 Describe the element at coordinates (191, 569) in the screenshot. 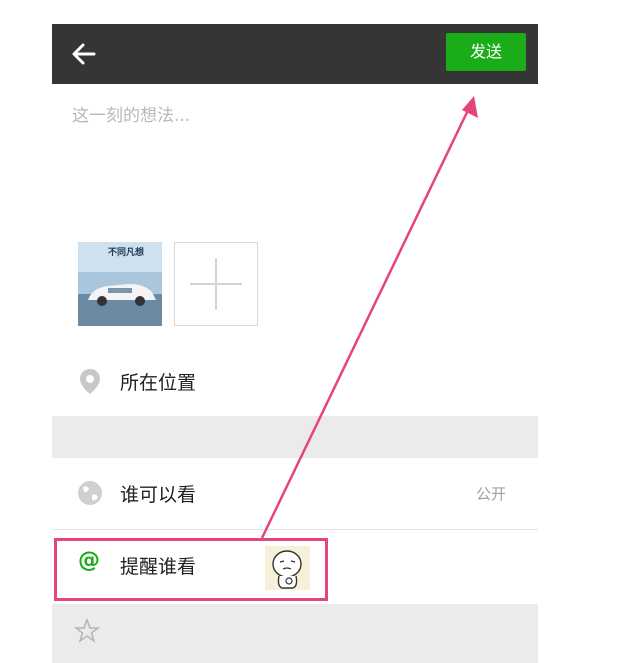

I see `annotation-highlight-box` at that location.